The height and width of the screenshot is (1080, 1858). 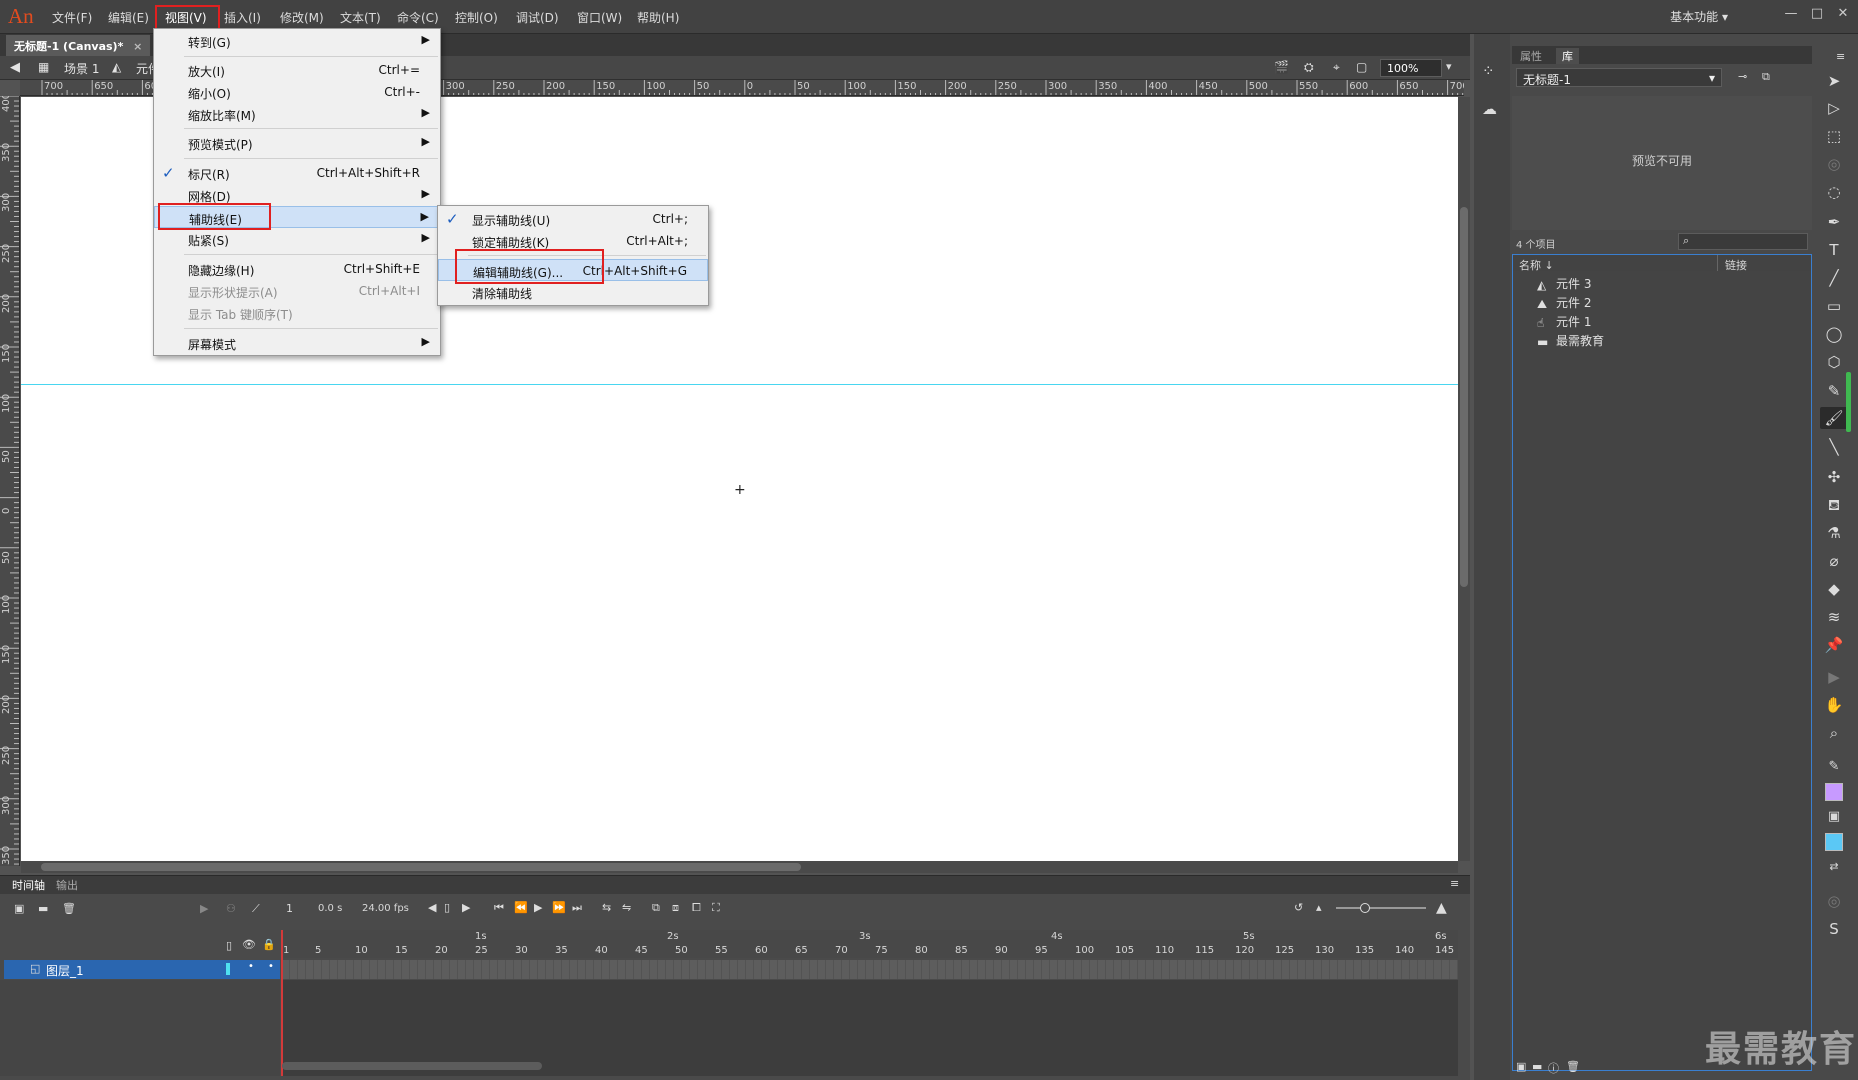 What do you see at coordinates (204, 908) in the screenshot?
I see `camera-icon: ▶` at bounding box center [204, 908].